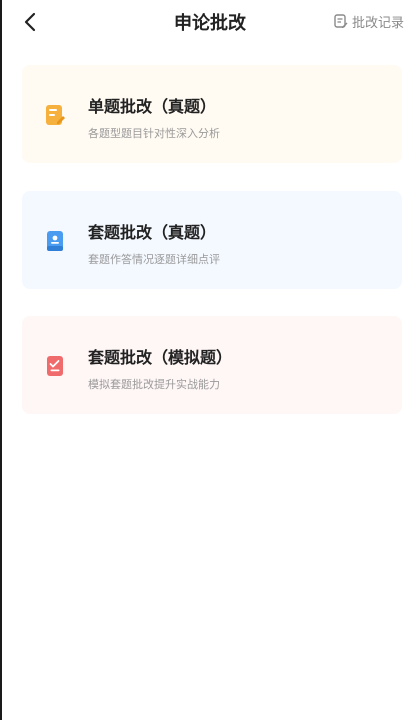 The width and height of the screenshot is (420, 720). Describe the element at coordinates (154, 259) in the screenshot. I see `card-description: 套题作答情况逐题详细点评` at that location.